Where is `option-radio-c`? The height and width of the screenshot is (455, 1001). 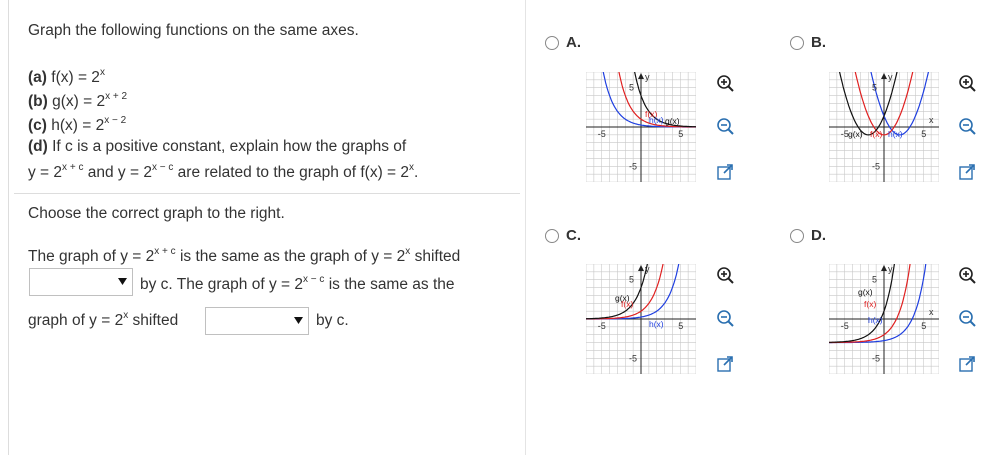
option-radio-c is located at coordinates (552, 236).